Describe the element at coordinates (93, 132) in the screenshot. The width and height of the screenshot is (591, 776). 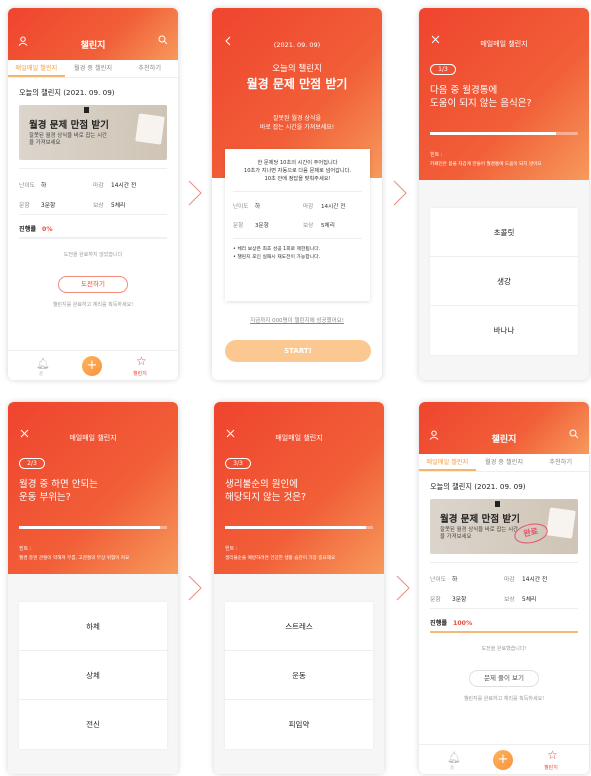
I see `challenge-banner: 월경 문제 만점 받기 잘못된 월경 상식을 바로 잡는 시간을 가져보세요` at that location.